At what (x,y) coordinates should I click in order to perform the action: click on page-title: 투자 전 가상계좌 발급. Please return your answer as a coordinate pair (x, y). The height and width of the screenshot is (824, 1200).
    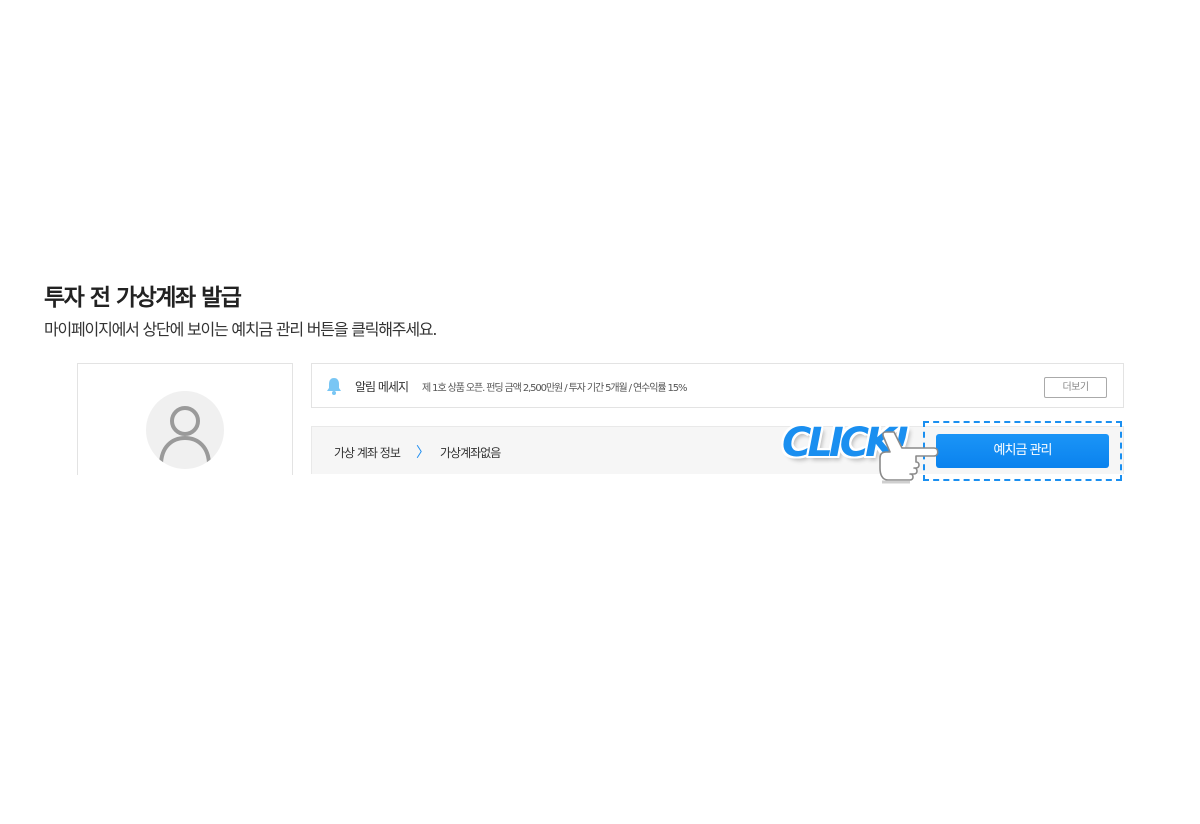
    Looking at the image, I should click on (143, 298).